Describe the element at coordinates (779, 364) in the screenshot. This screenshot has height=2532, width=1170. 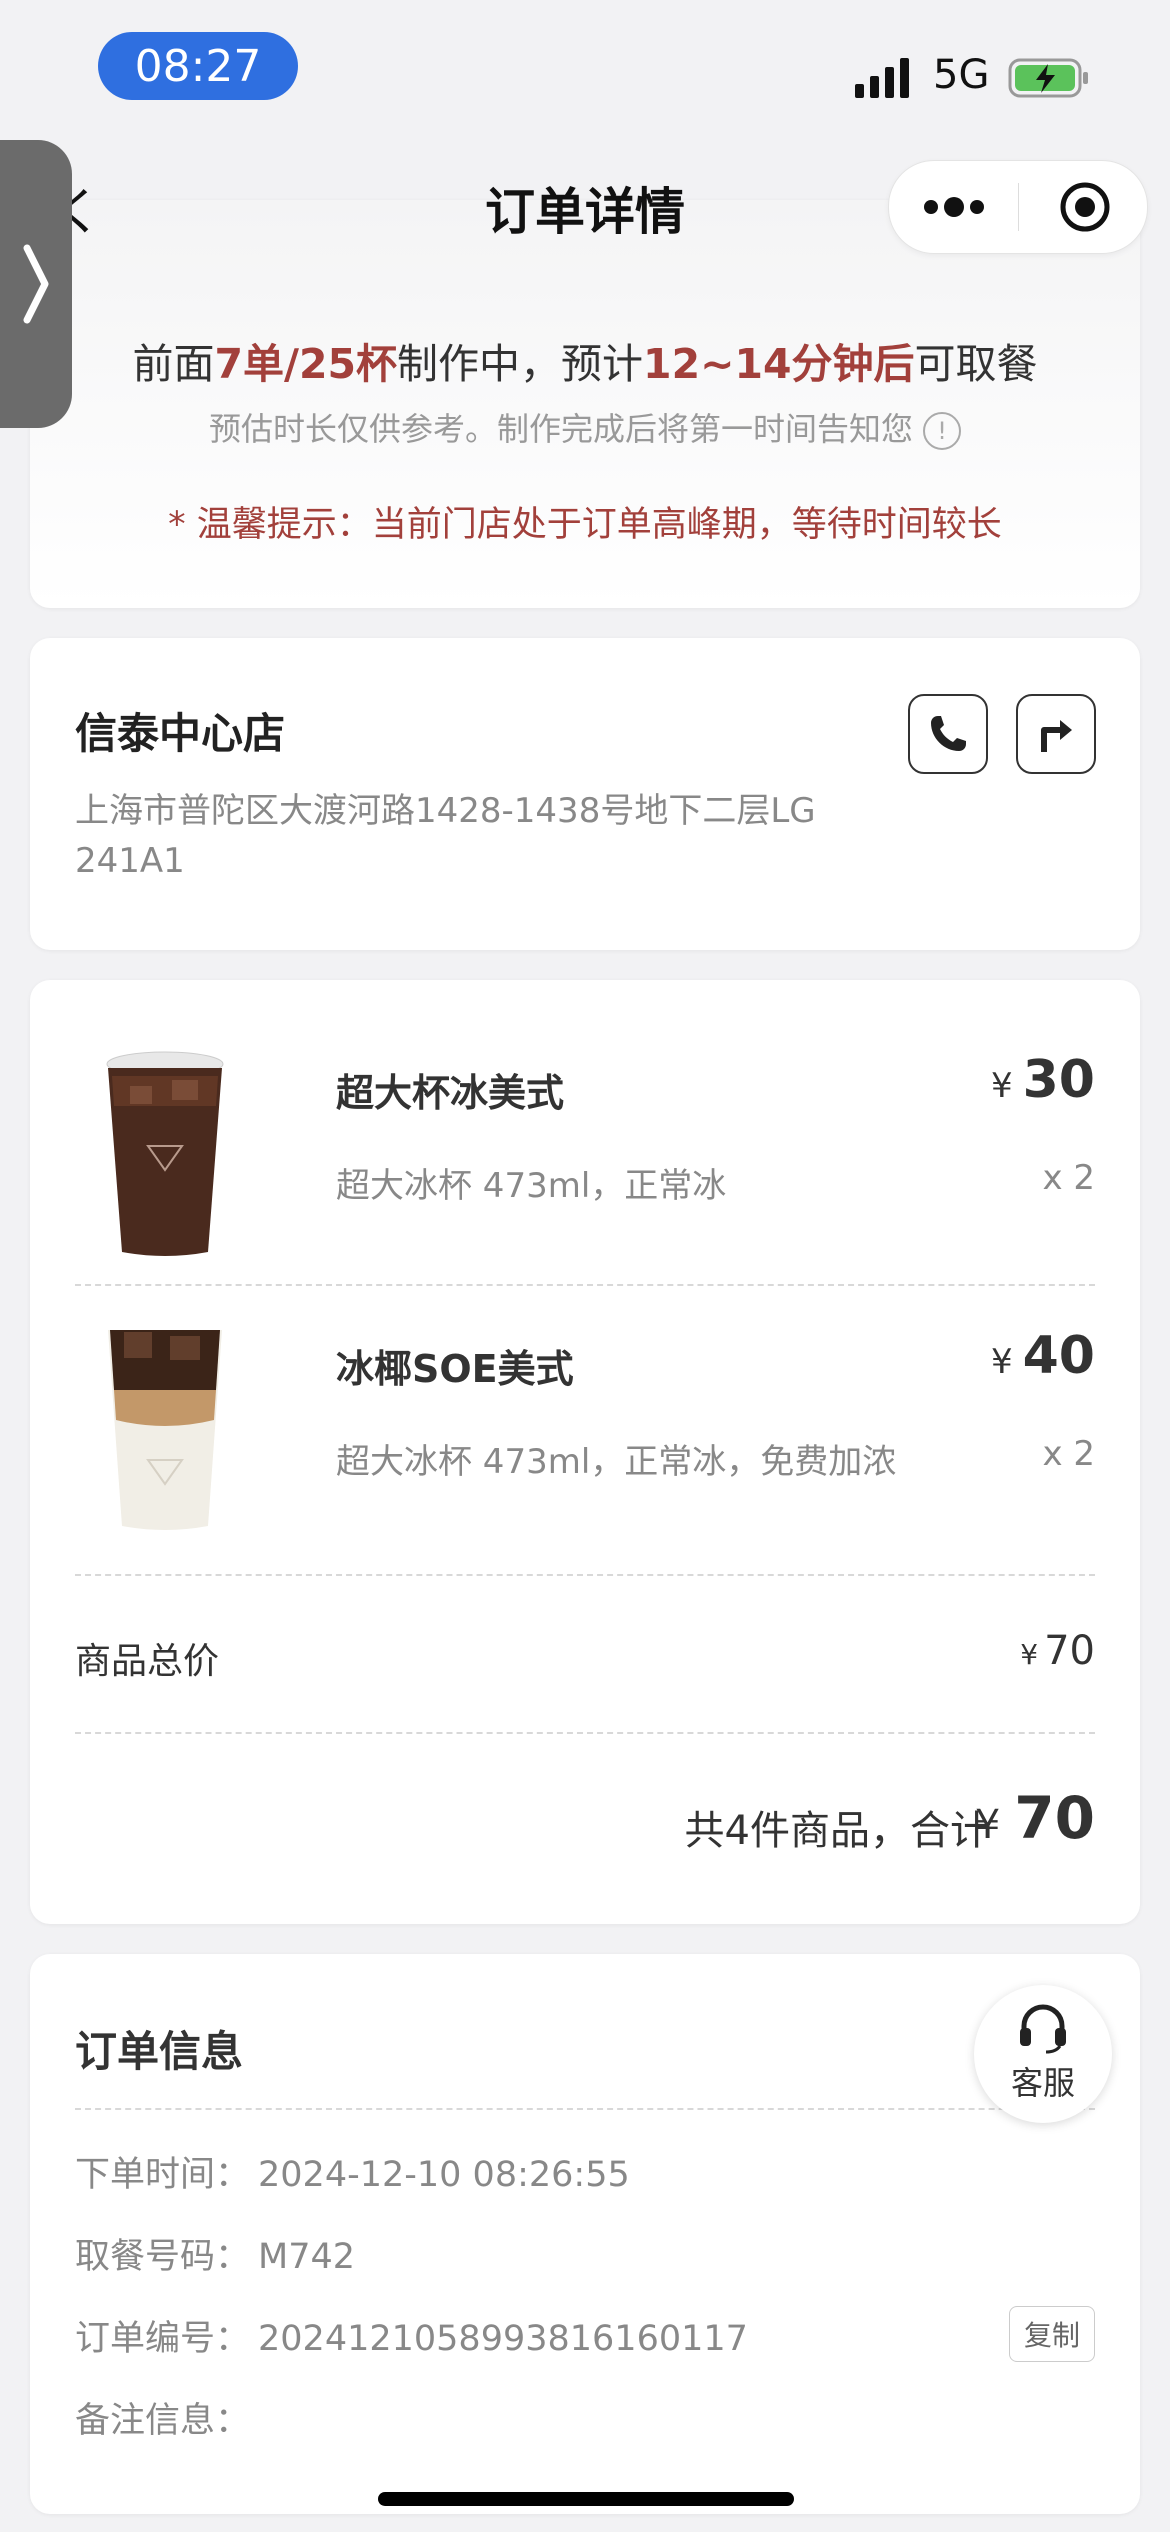
I see `wait-time: 12~14分钟后` at that location.